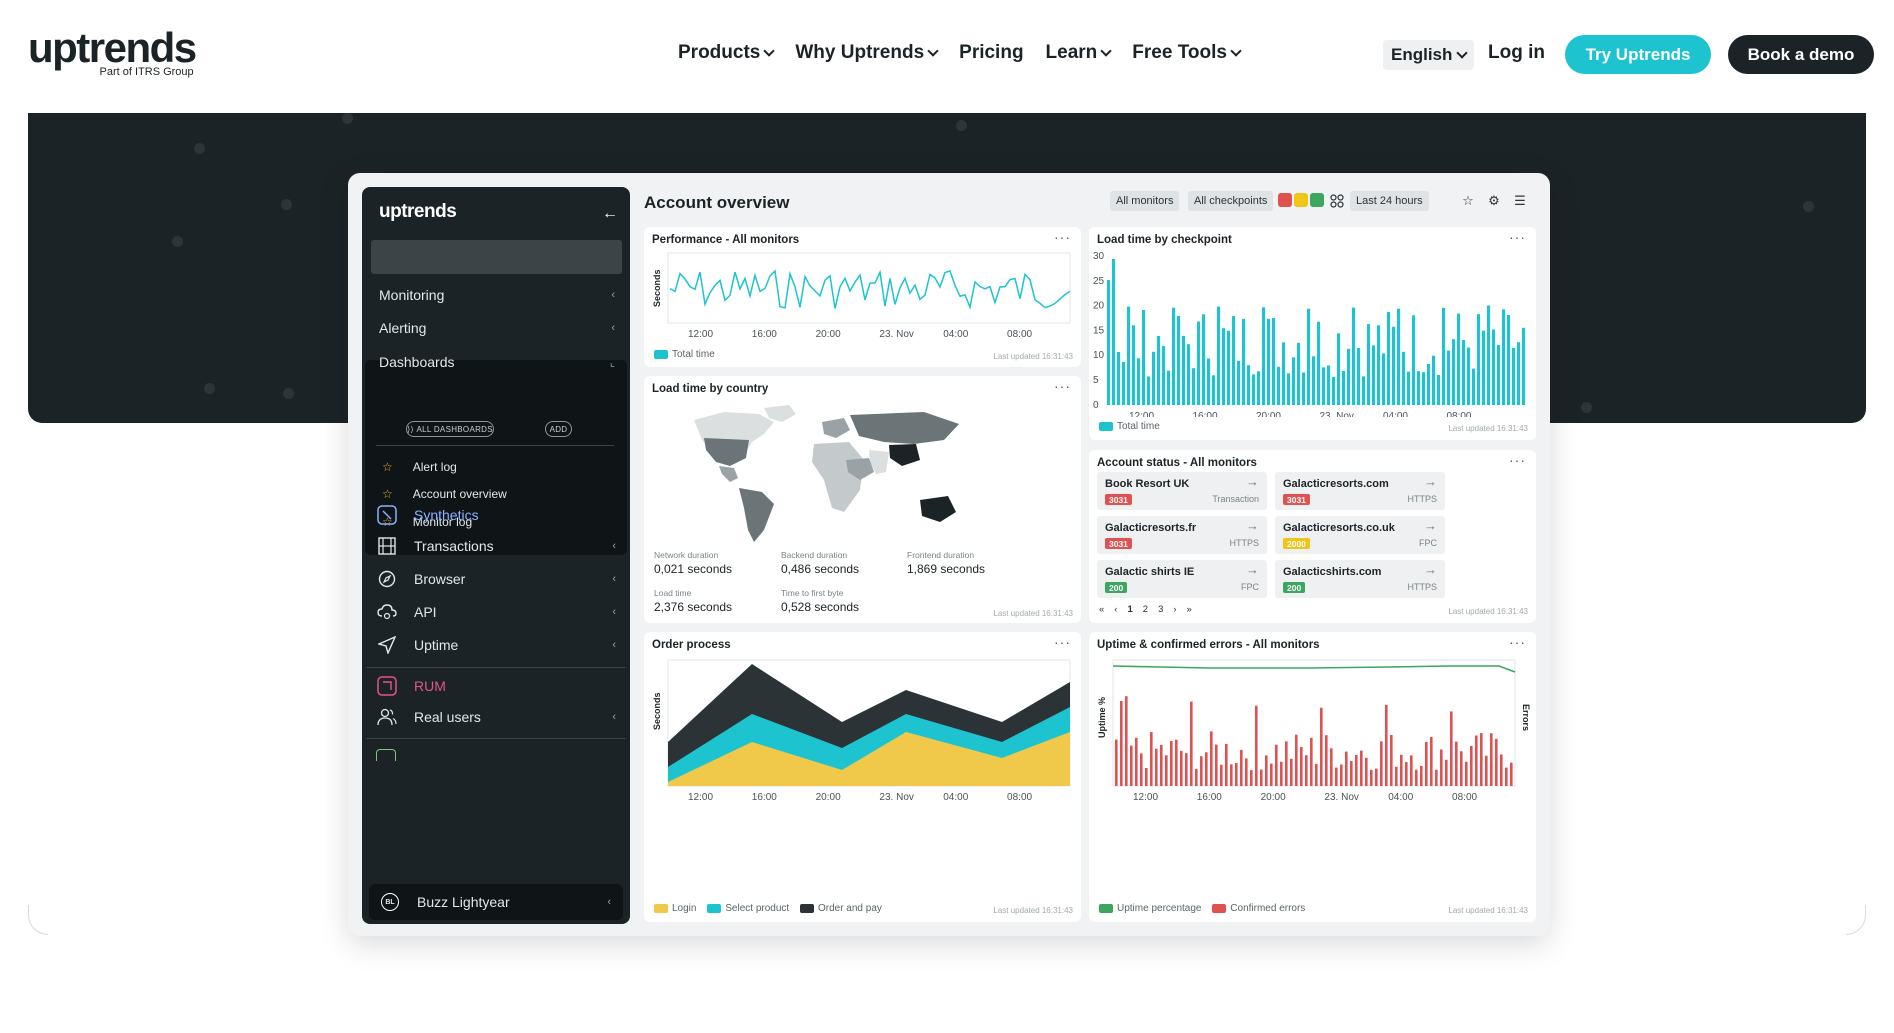 This screenshot has width=1894, height=1033. I want to click on star-icon: ☆, so click(1468, 201).